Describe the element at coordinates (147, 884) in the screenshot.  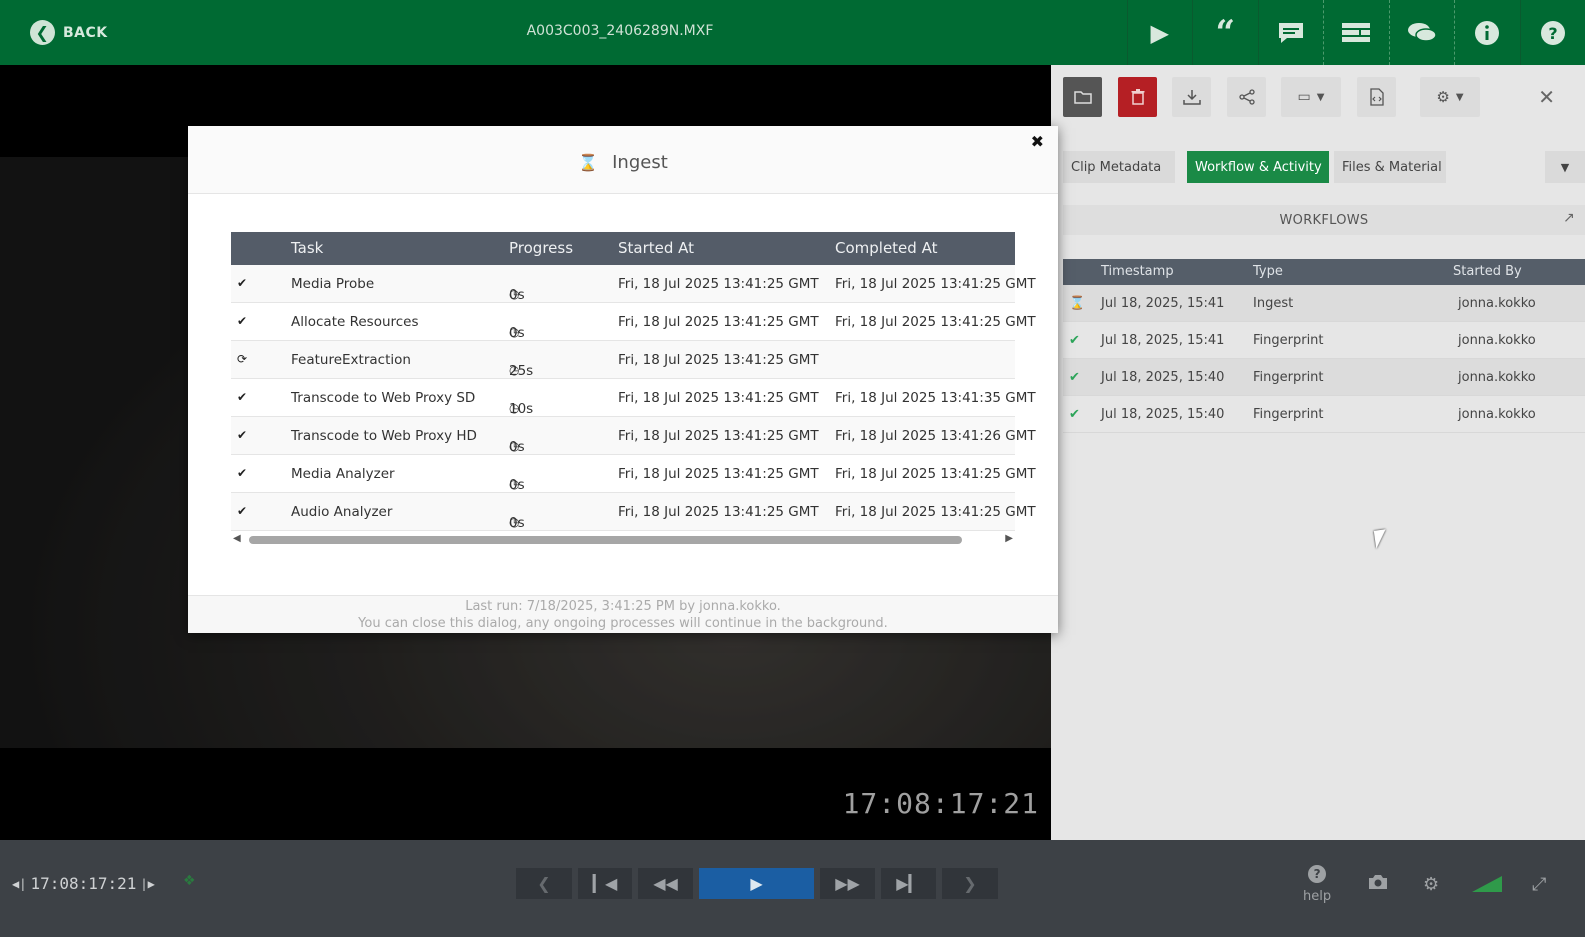
I see `mark-out-icon: |▶` at that location.